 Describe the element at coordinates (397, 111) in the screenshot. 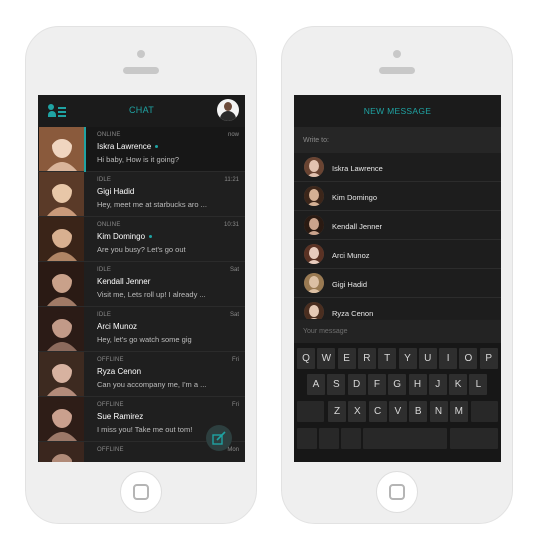

I see `new-message-header: NEW MESSAGE` at that location.